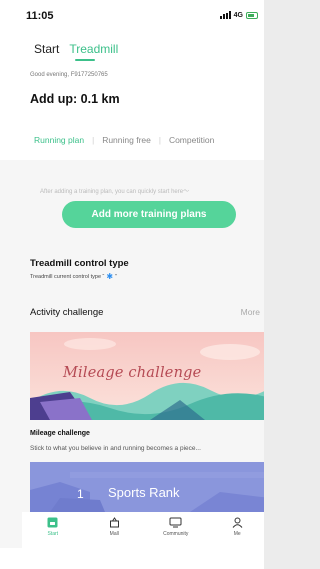 The height and width of the screenshot is (569, 320). I want to click on challenge-title: Mileage challenge, so click(60, 433).